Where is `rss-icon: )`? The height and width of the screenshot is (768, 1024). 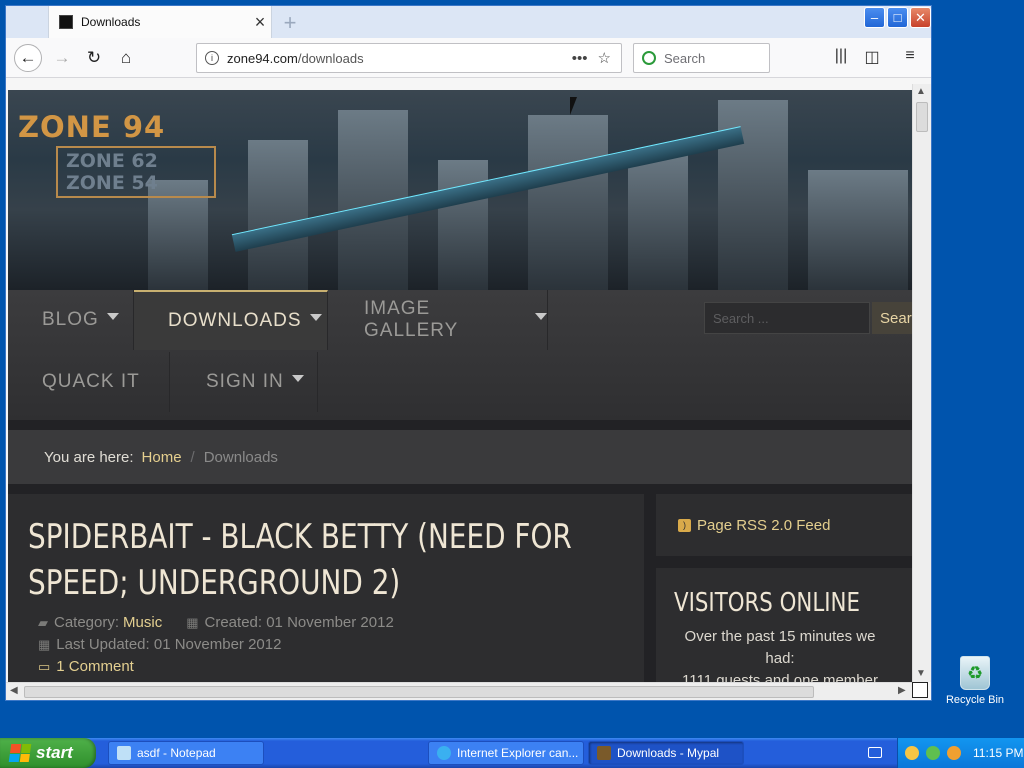 rss-icon: ) is located at coordinates (684, 525).